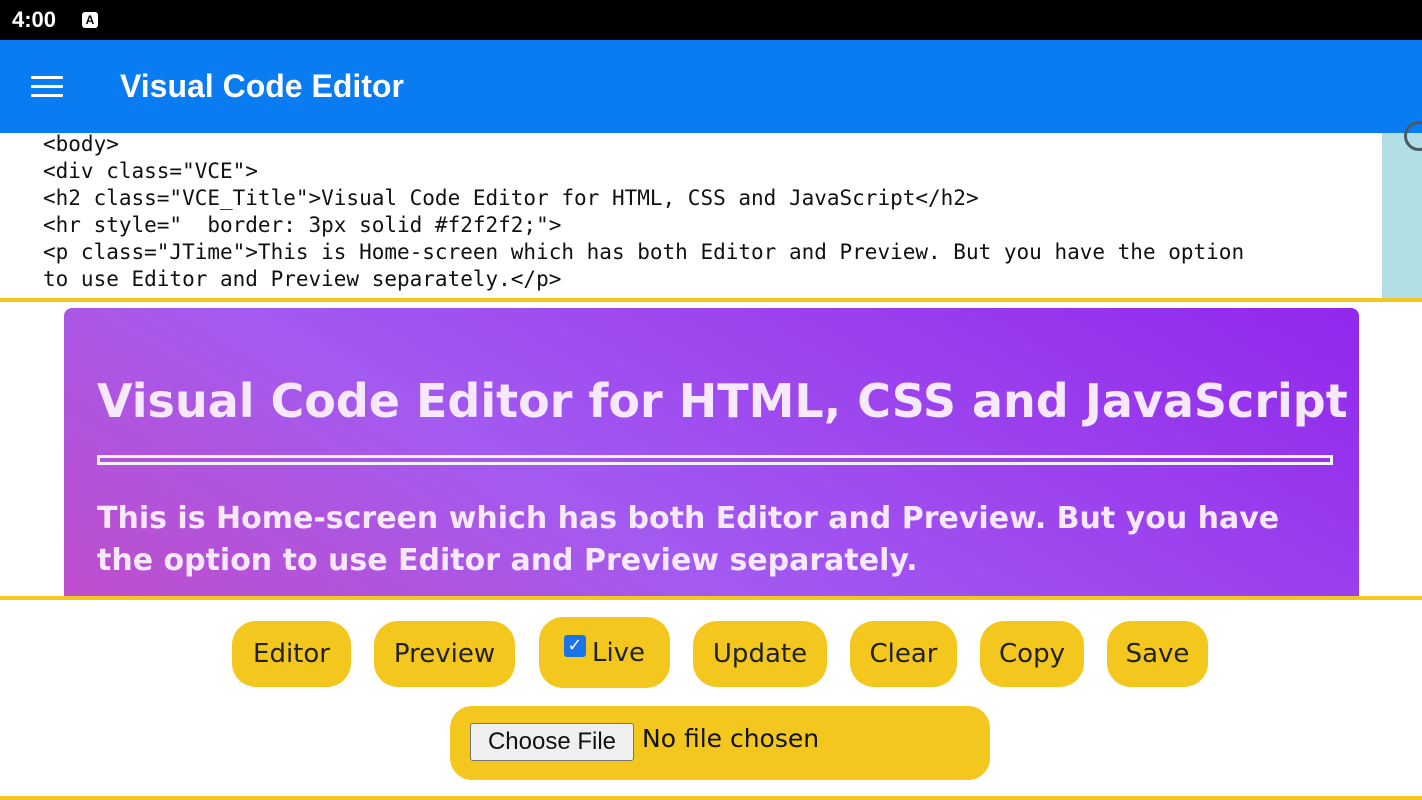 The width and height of the screenshot is (1422, 800). I want to click on preview-button: Preview, so click(444, 654).